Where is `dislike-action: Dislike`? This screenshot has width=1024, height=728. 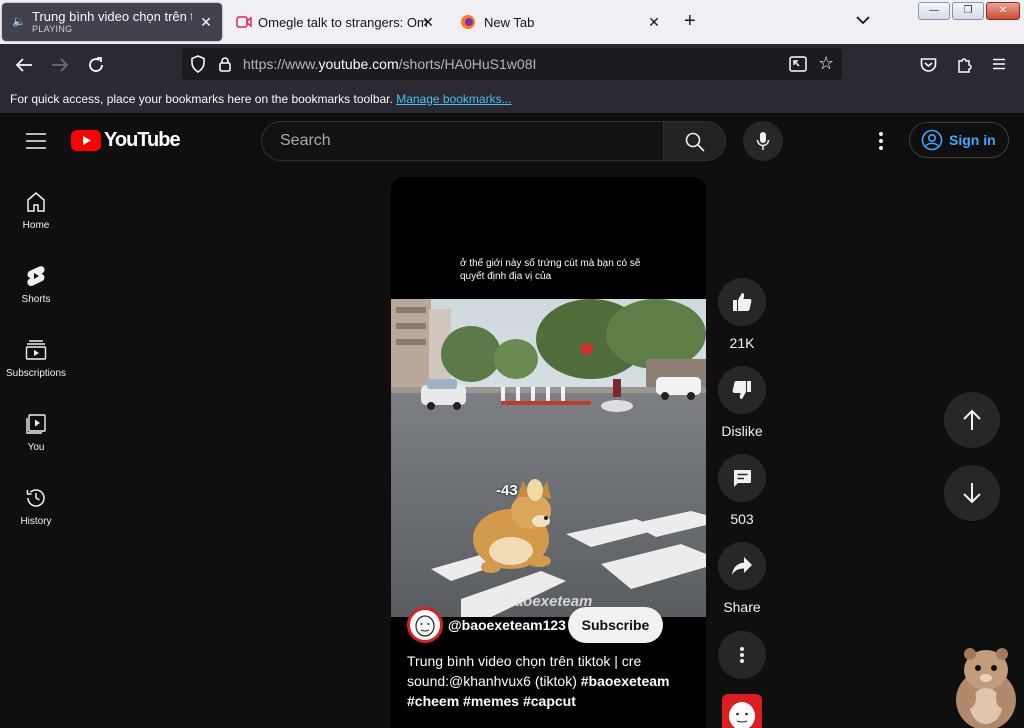 dislike-action: Dislike is located at coordinates (742, 402).